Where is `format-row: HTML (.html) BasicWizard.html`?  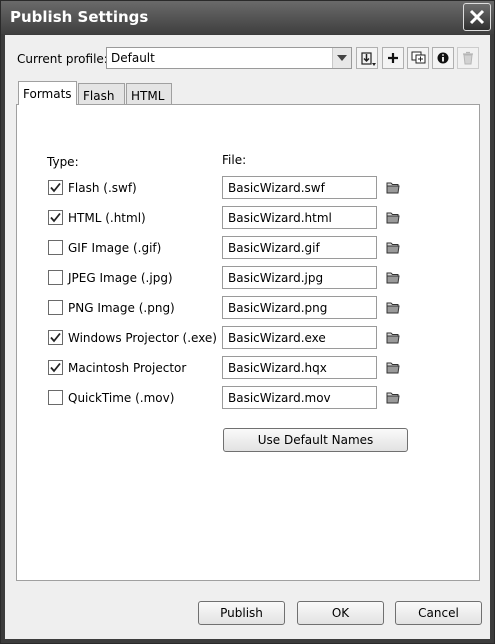 format-row: HTML (.html) BasicWizard.html is located at coordinates (249, 219).